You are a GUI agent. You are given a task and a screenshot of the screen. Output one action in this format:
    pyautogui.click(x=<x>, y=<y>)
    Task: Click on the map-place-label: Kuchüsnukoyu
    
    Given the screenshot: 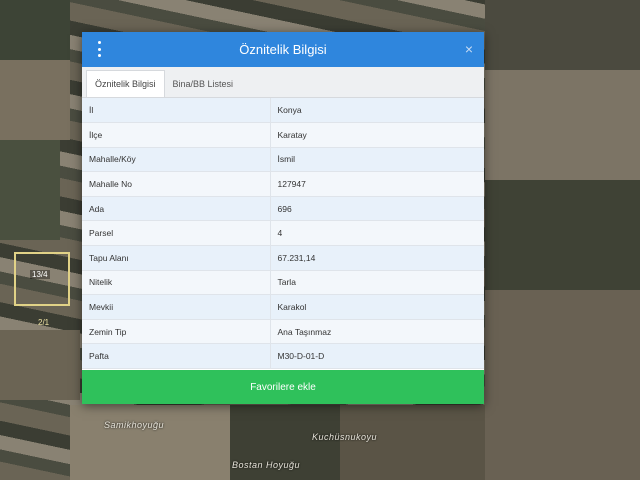 What is the action you would take?
    pyautogui.click(x=345, y=437)
    